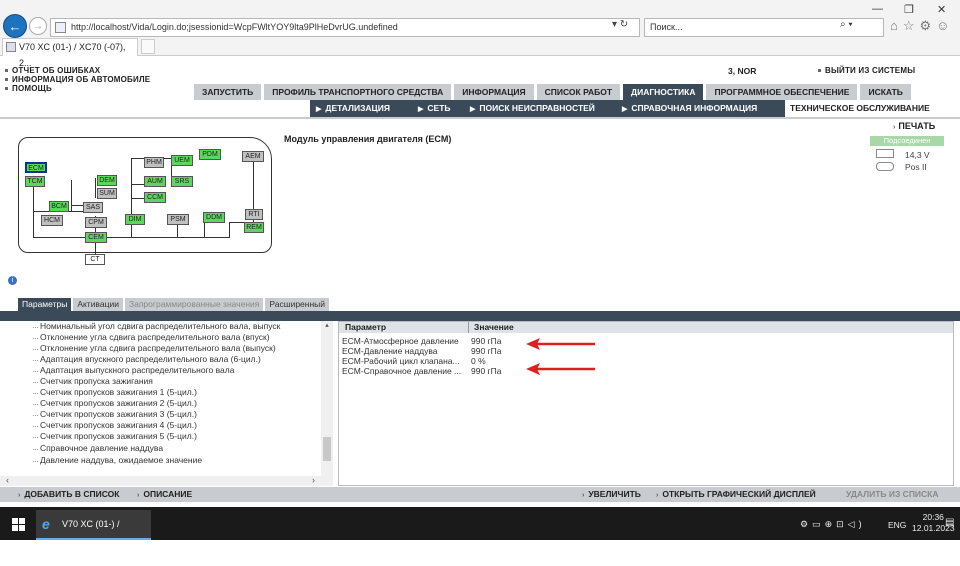 The image size is (960, 566). What do you see at coordinates (327, 449) in the screenshot?
I see `scroll-thumb` at bounding box center [327, 449].